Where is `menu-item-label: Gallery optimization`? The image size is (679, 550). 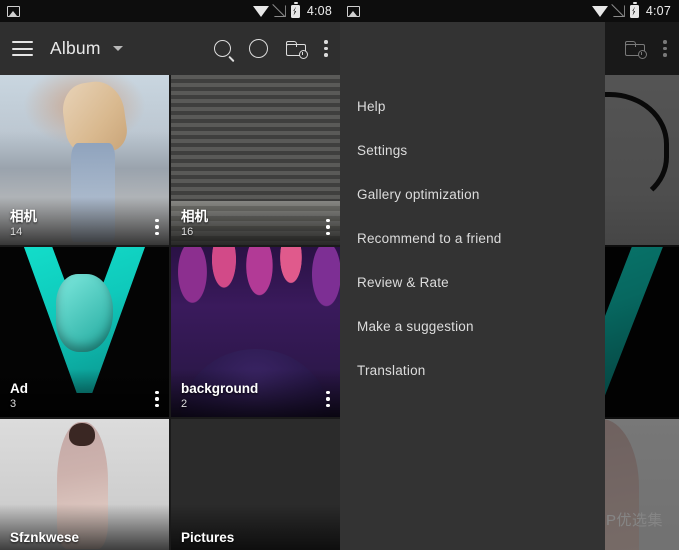
menu-item-label: Gallery optimization is located at coordinates (418, 194).